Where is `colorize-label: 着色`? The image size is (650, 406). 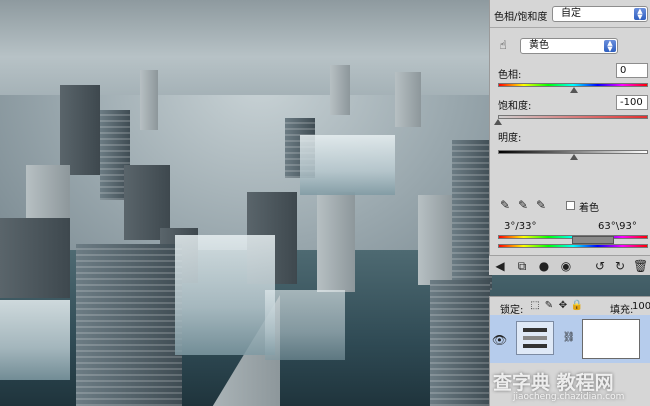 colorize-label: 着色 is located at coordinates (589, 208).